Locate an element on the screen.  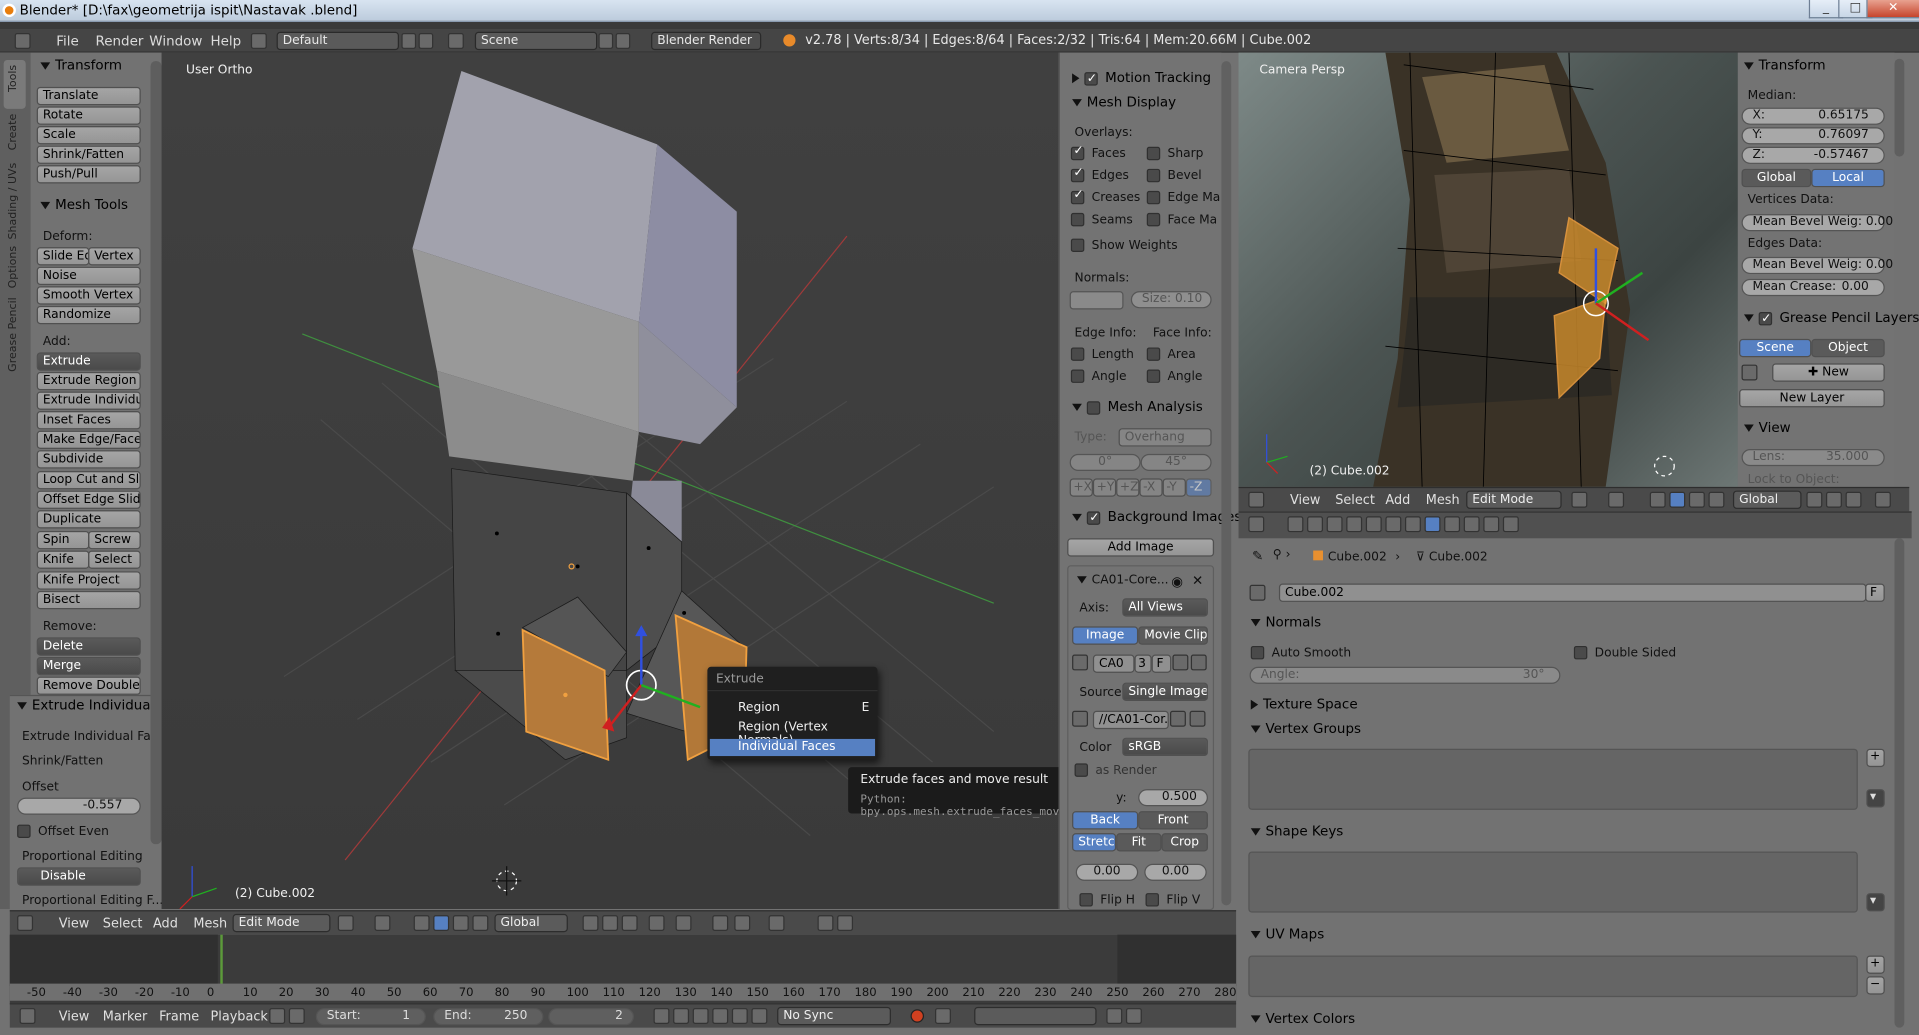
sharp-checkbox: Sharp is located at coordinates (1174, 153).